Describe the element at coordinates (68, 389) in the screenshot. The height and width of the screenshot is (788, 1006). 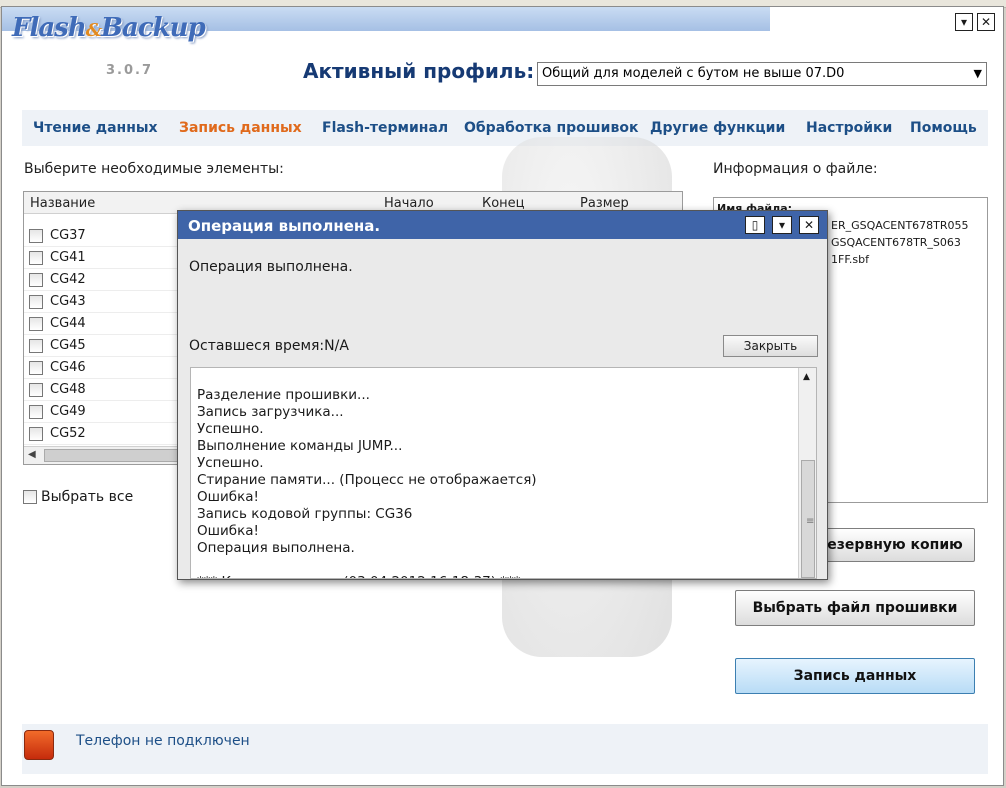
I see `row-name: CG48` at that location.